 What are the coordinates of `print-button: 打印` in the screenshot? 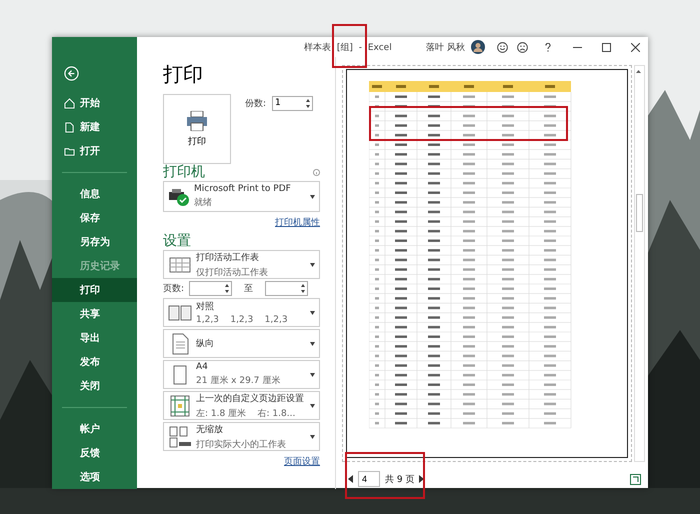 It's located at (197, 129).